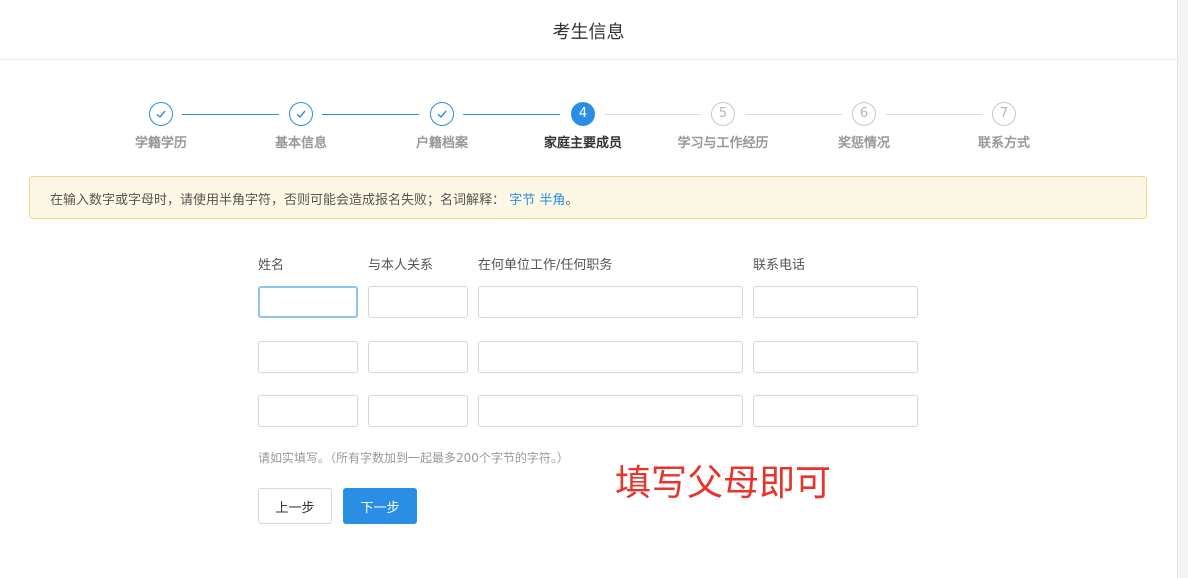  Describe the element at coordinates (863, 143) in the screenshot. I see `step-label: 奖惩情况` at that location.